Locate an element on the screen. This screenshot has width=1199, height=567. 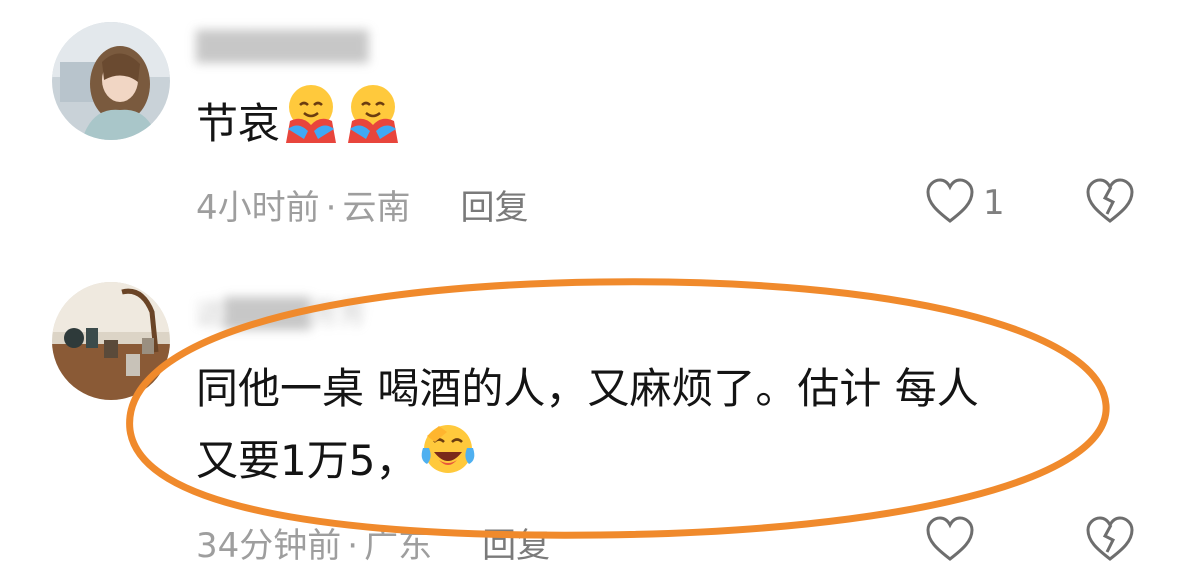
like-button: 1 is located at coordinates (965, 203).